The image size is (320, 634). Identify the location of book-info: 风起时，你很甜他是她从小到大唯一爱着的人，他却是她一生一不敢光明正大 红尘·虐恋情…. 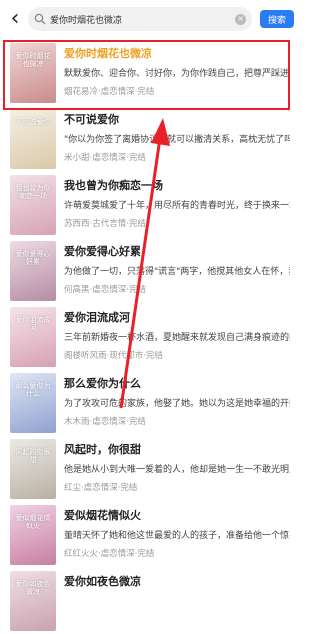
(177, 470).